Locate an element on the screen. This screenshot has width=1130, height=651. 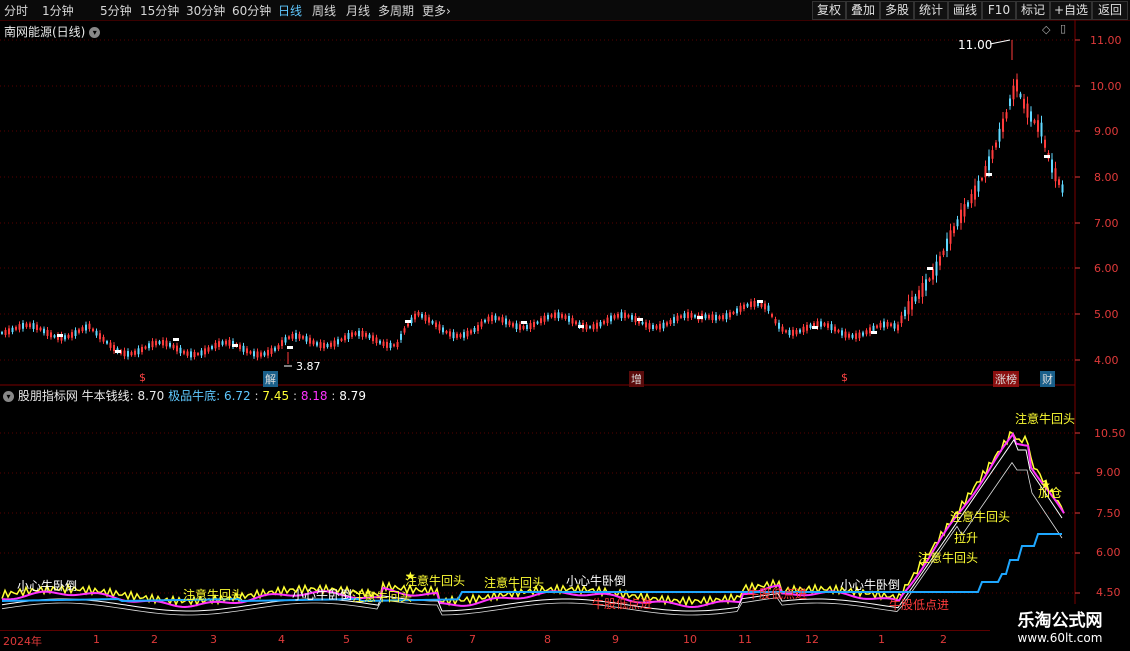
signal-add-position: 加仓 is located at coordinates (1050, 493).